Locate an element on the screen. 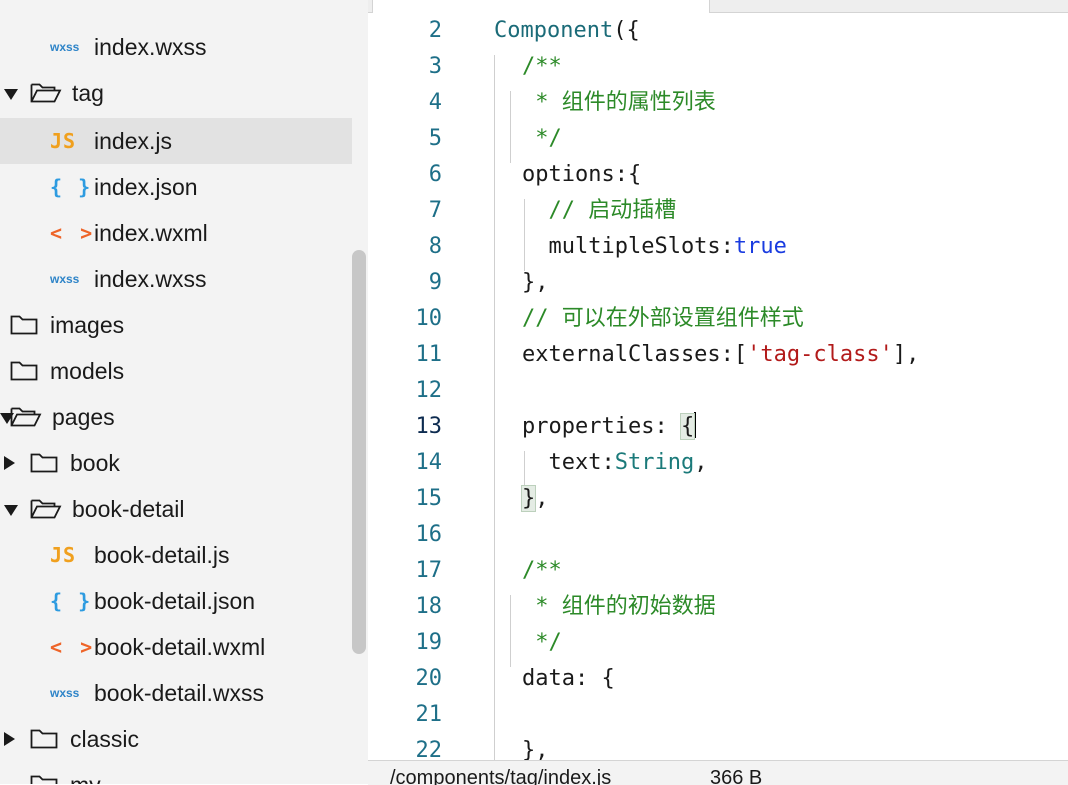 The height and width of the screenshot is (785, 1068). code-token: * 组件的属性列表 is located at coordinates (619, 102).